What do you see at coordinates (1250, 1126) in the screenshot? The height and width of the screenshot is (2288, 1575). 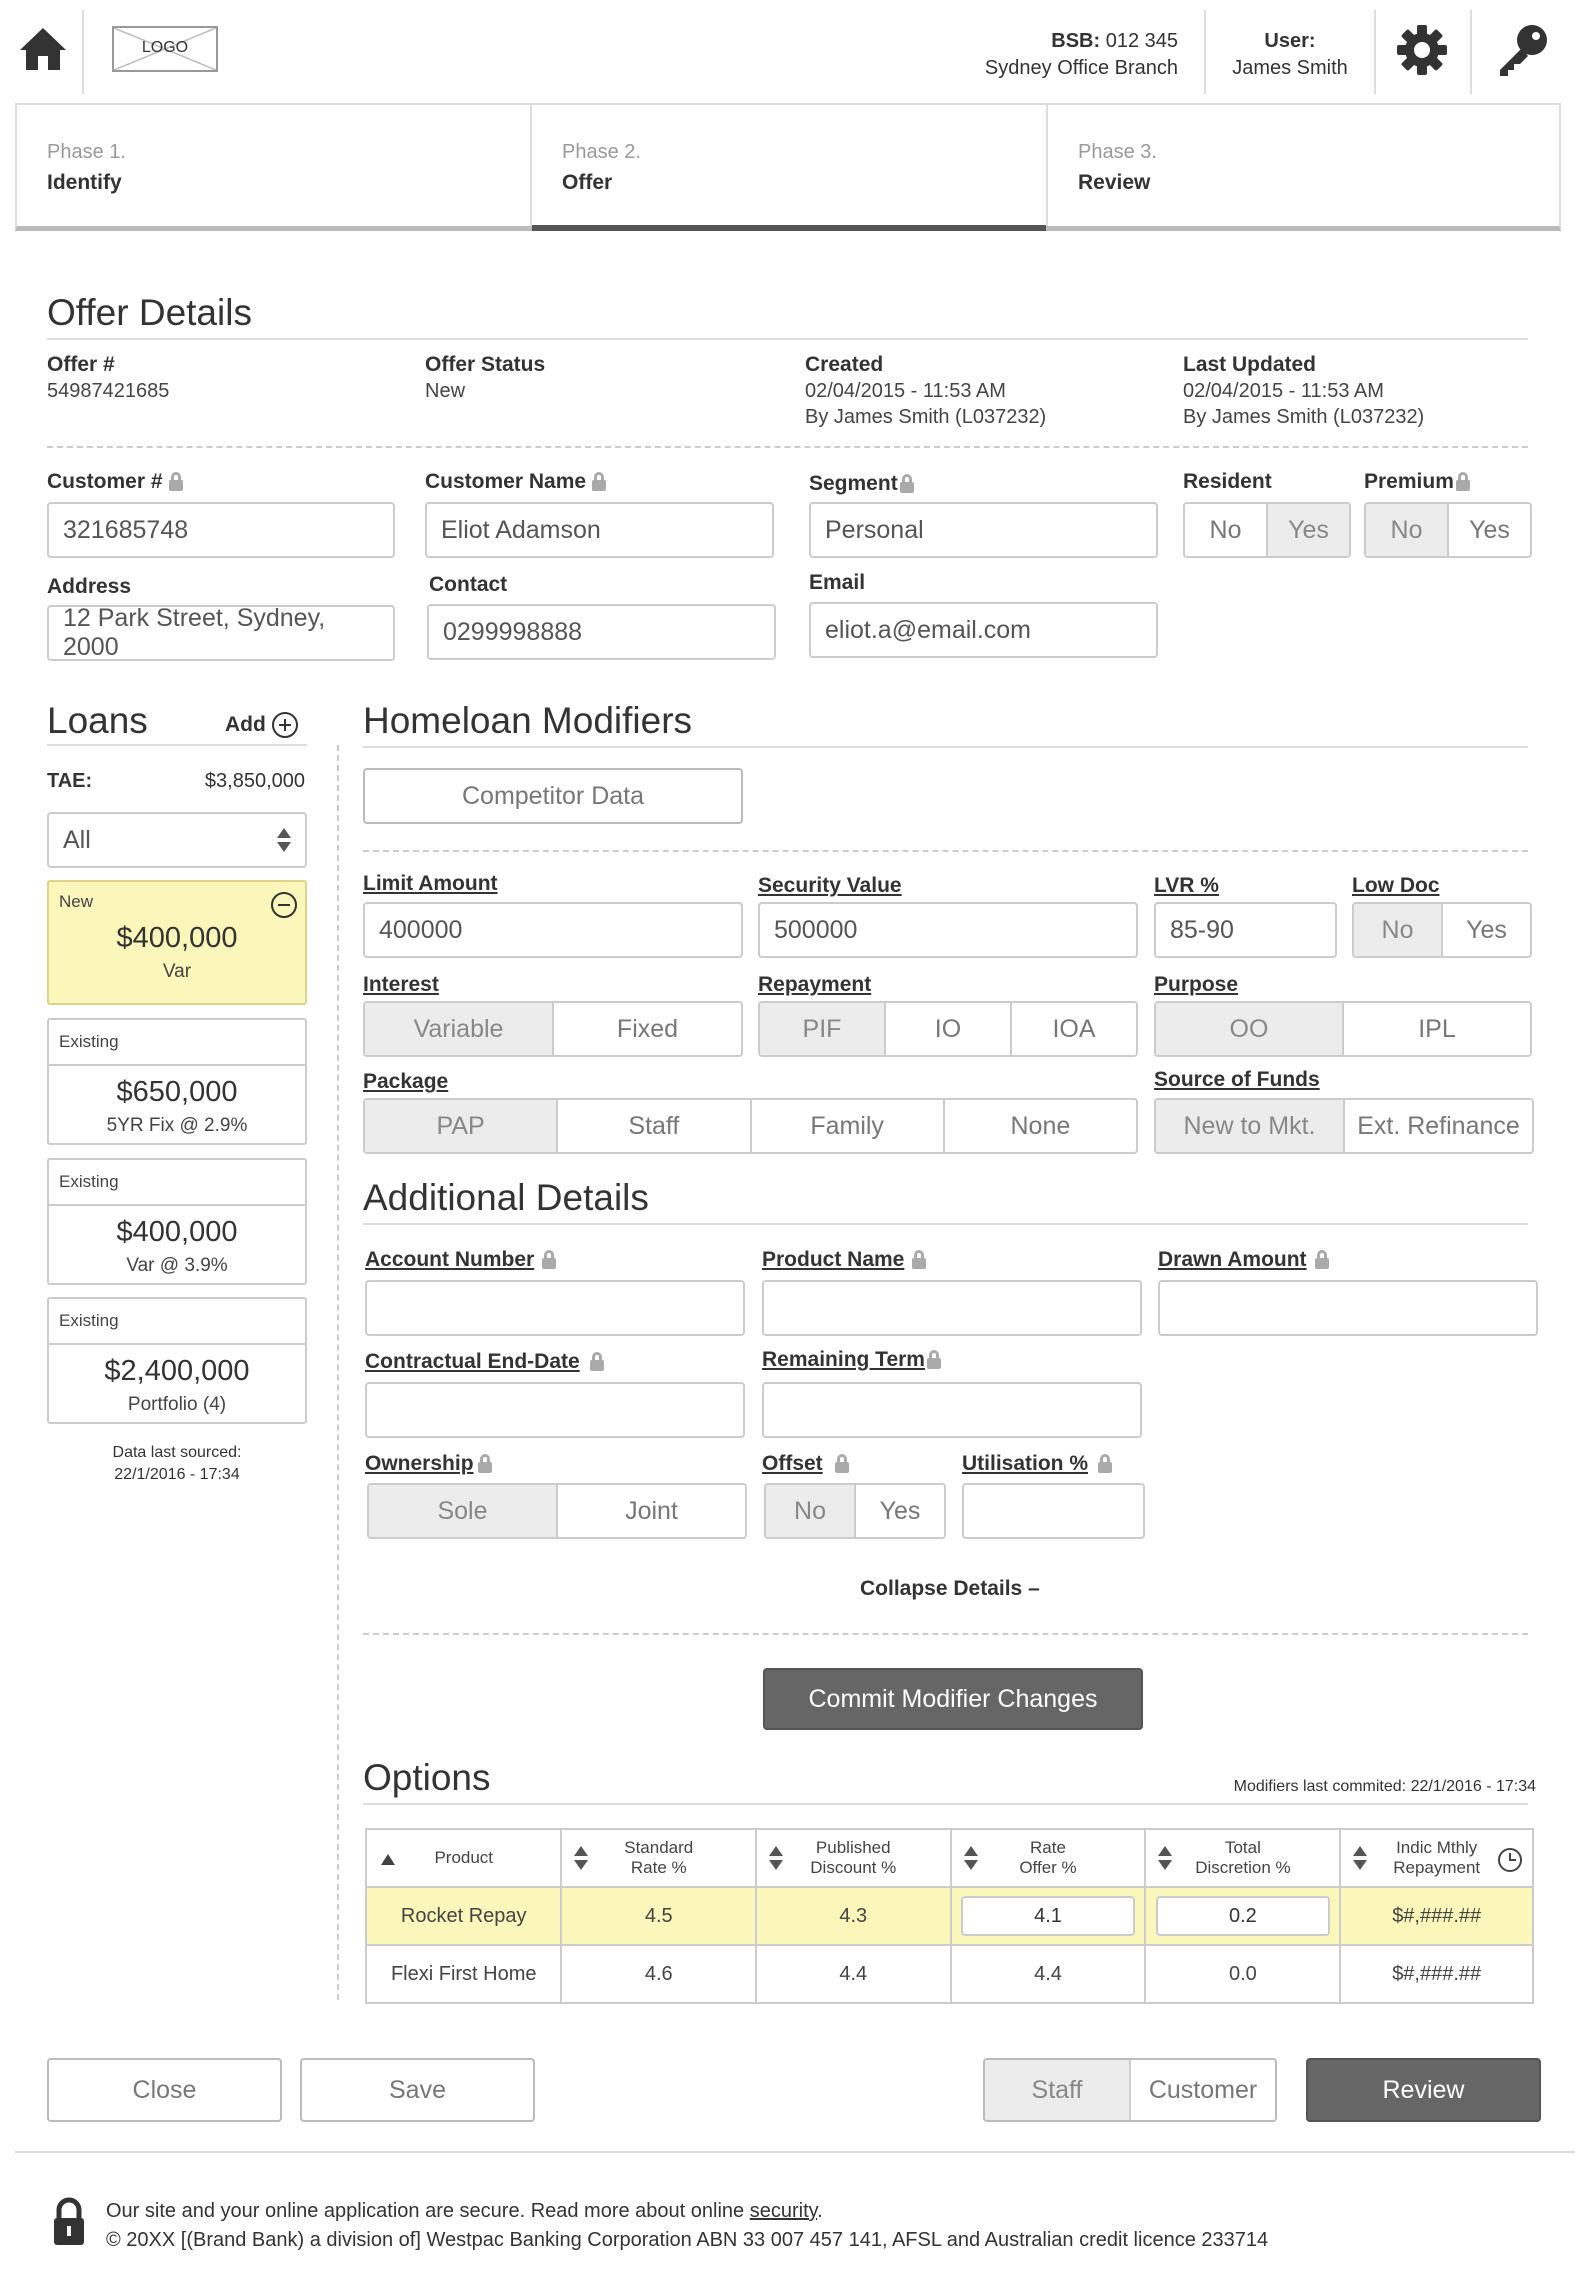 I see `funds-new-to-market-option: New to Mkt.` at bounding box center [1250, 1126].